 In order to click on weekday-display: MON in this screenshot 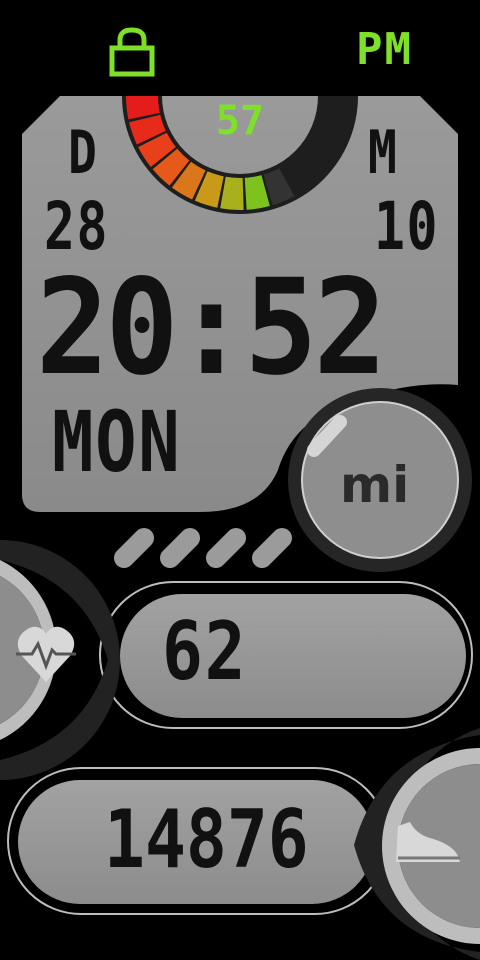, I will do `click(117, 442)`.